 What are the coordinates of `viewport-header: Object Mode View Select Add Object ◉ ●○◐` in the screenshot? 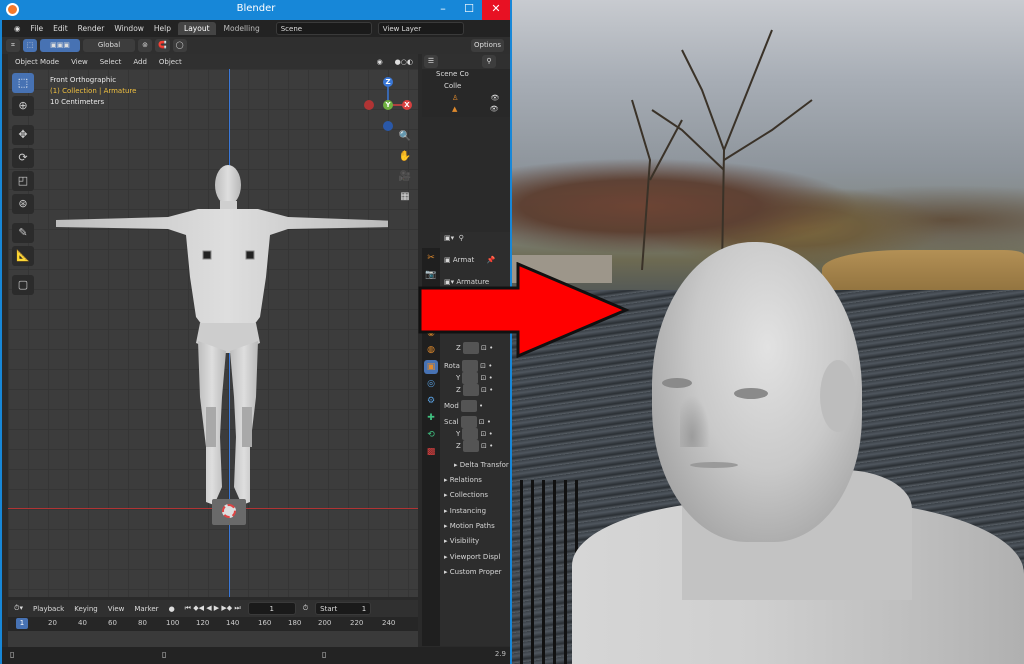 It's located at (213, 61).